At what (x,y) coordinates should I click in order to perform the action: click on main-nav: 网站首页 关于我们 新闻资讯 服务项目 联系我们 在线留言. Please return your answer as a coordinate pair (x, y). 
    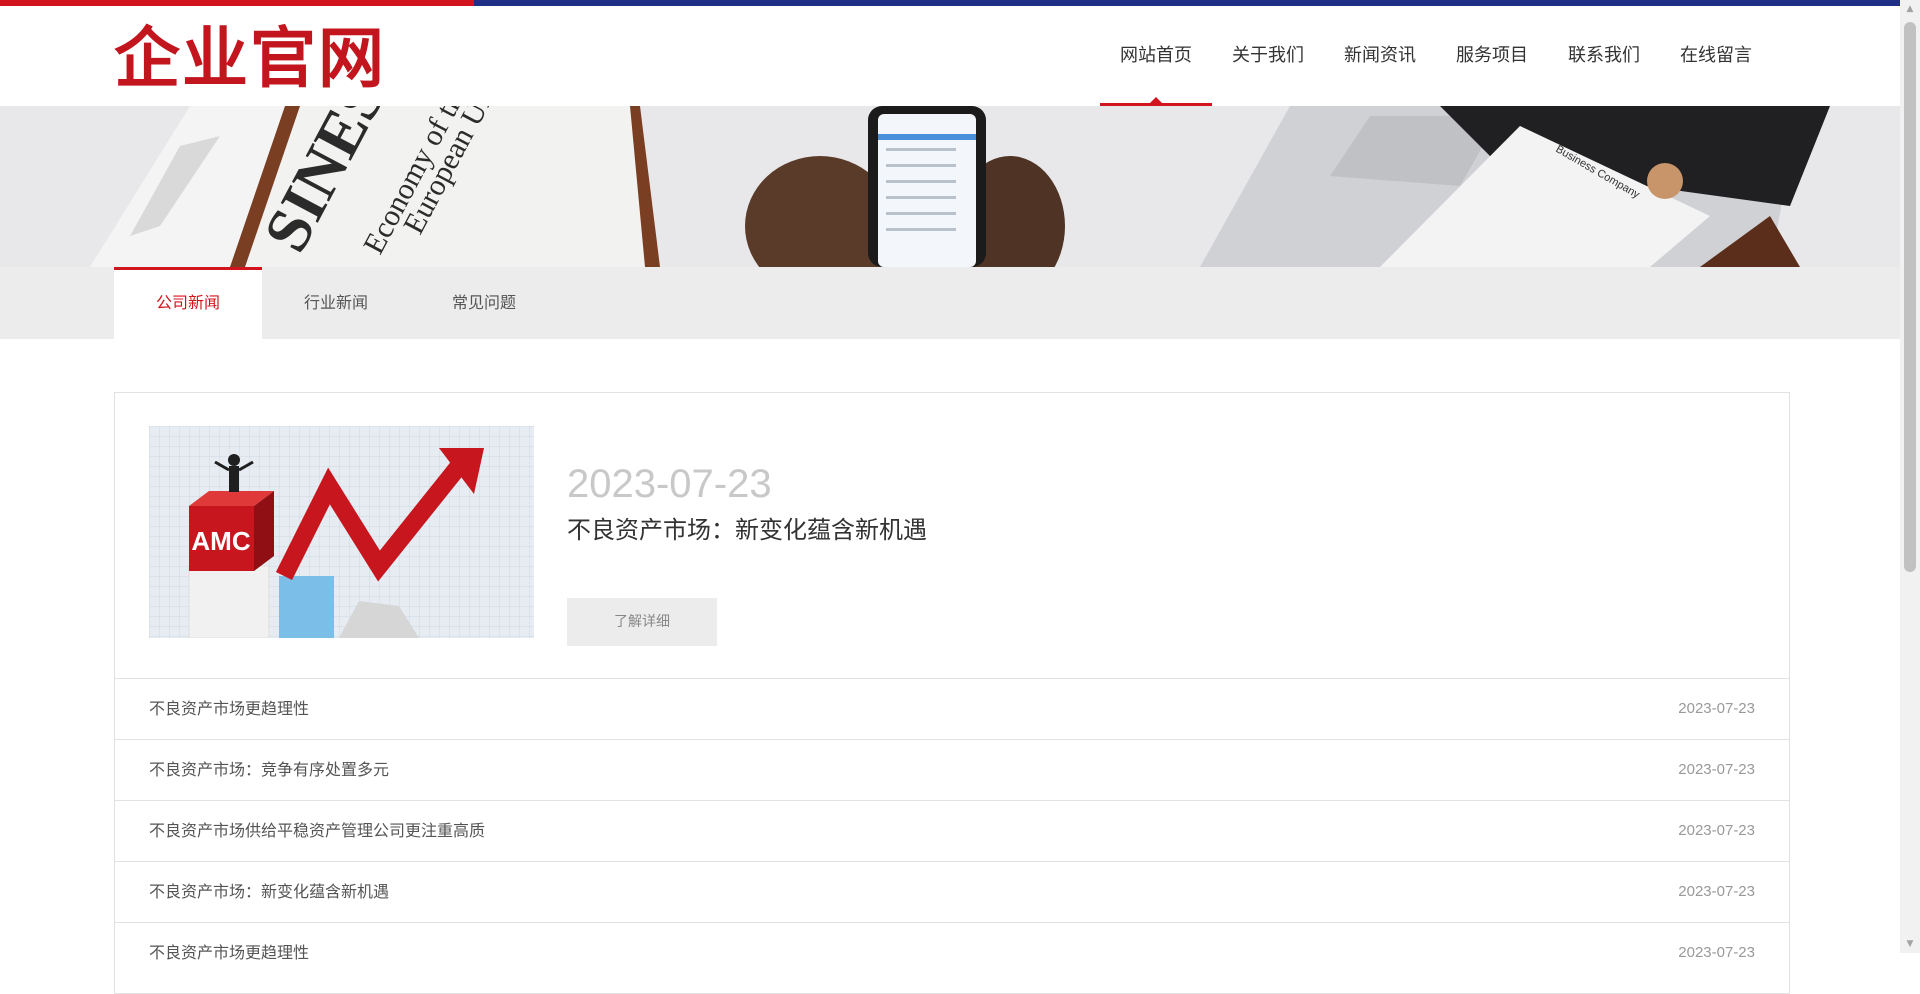
    Looking at the image, I should click on (1436, 56).